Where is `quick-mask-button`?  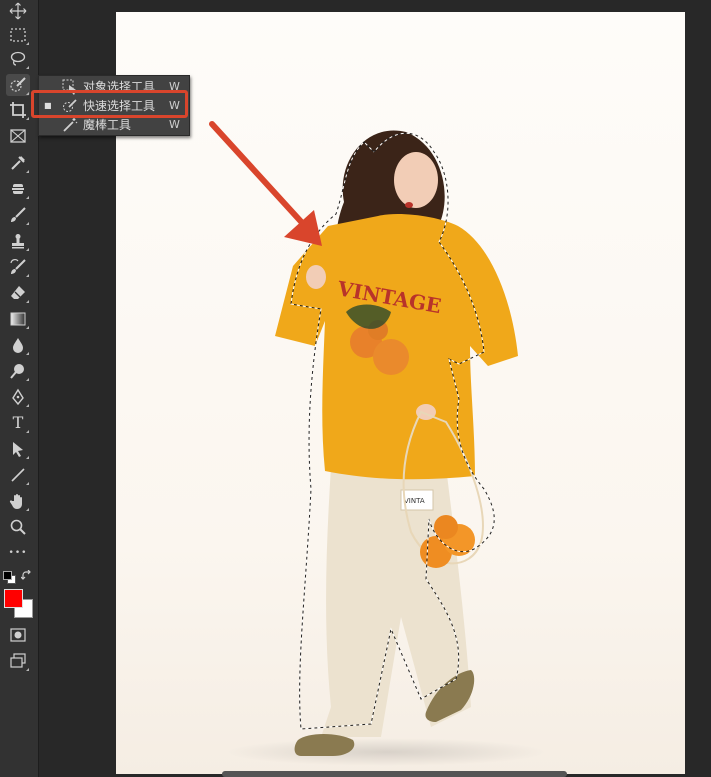
quick-mask-button is located at coordinates (18, 635).